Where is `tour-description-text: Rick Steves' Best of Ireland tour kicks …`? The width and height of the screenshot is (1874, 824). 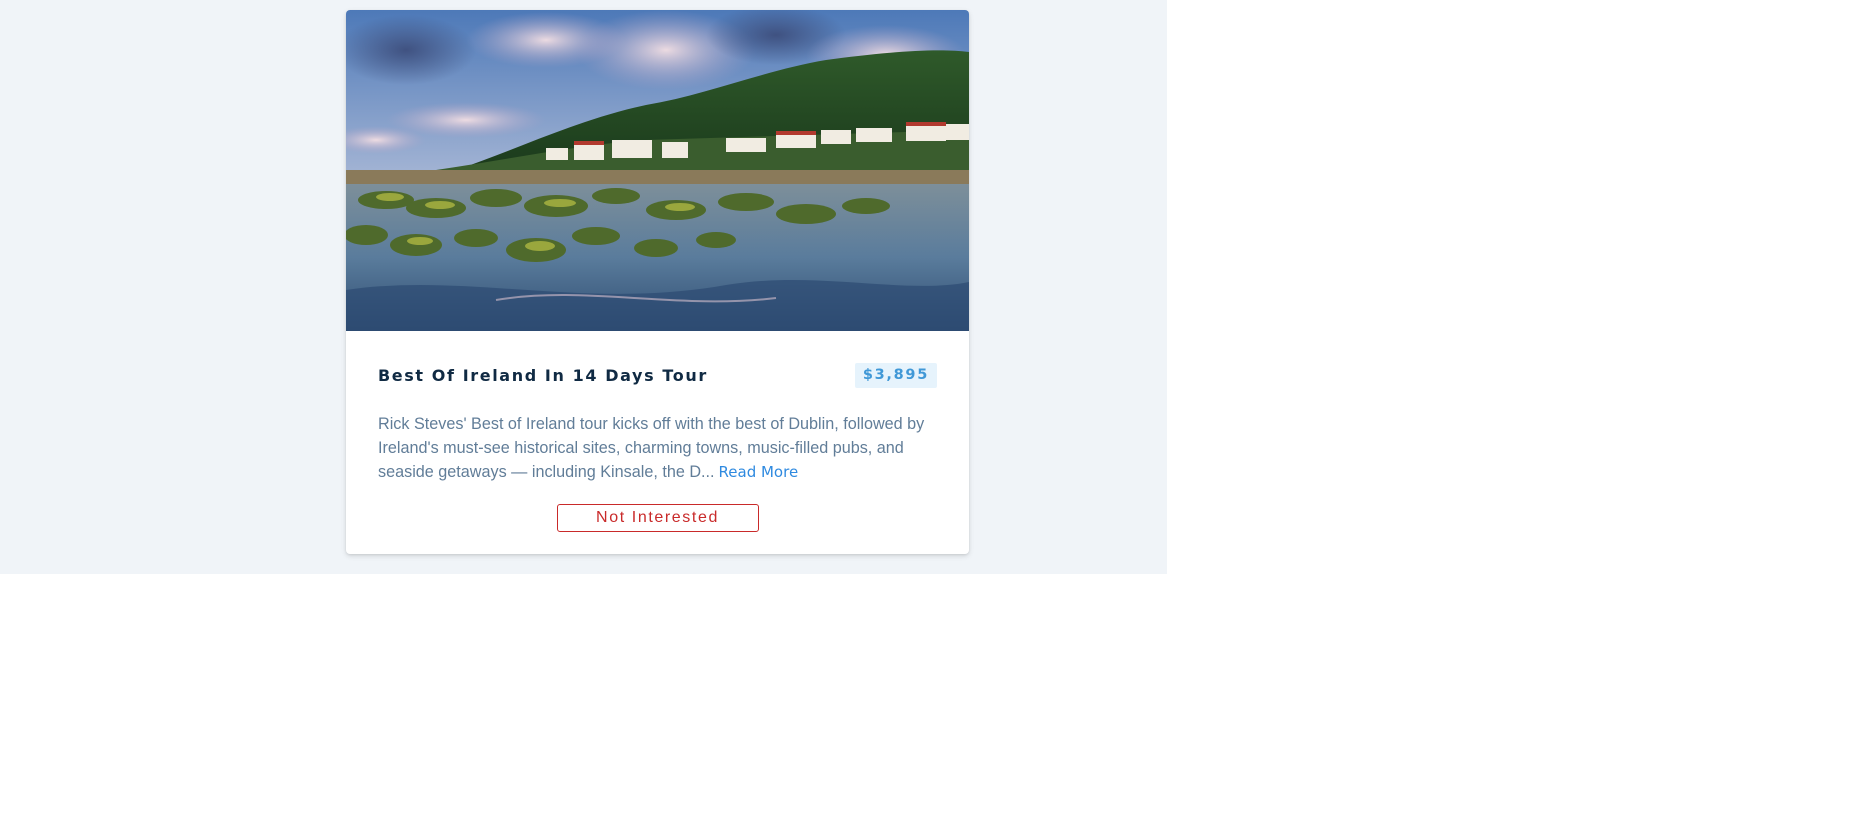 tour-description-text: Rick Steves' Best of Ireland tour kicks … is located at coordinates (651, 448).